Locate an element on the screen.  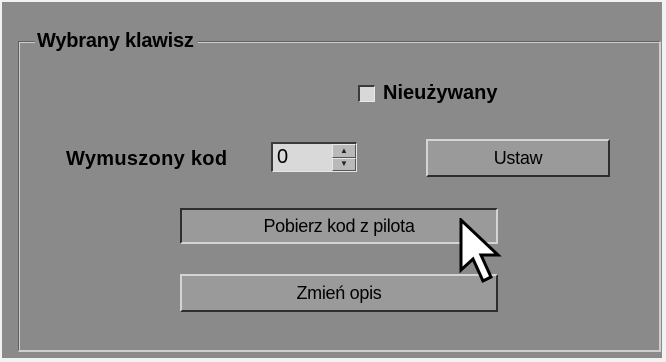
set-button: Ustaw is located at coordinates (518, 158).